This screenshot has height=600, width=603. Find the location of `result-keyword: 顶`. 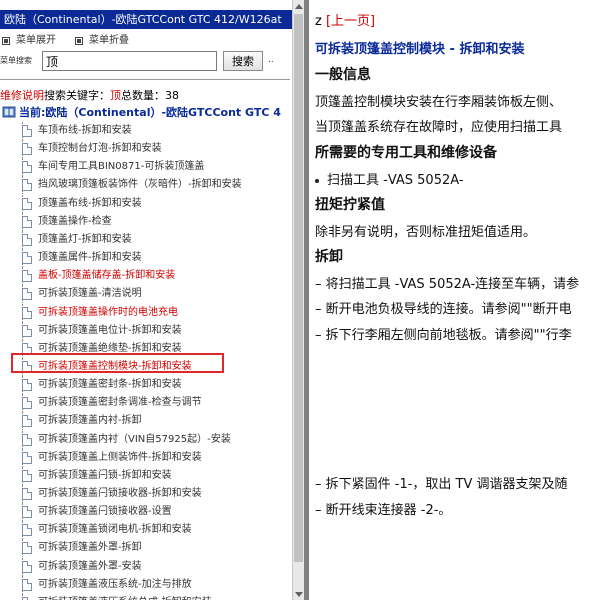

result-keyword: 顶 is located at coordinates (115, 95).